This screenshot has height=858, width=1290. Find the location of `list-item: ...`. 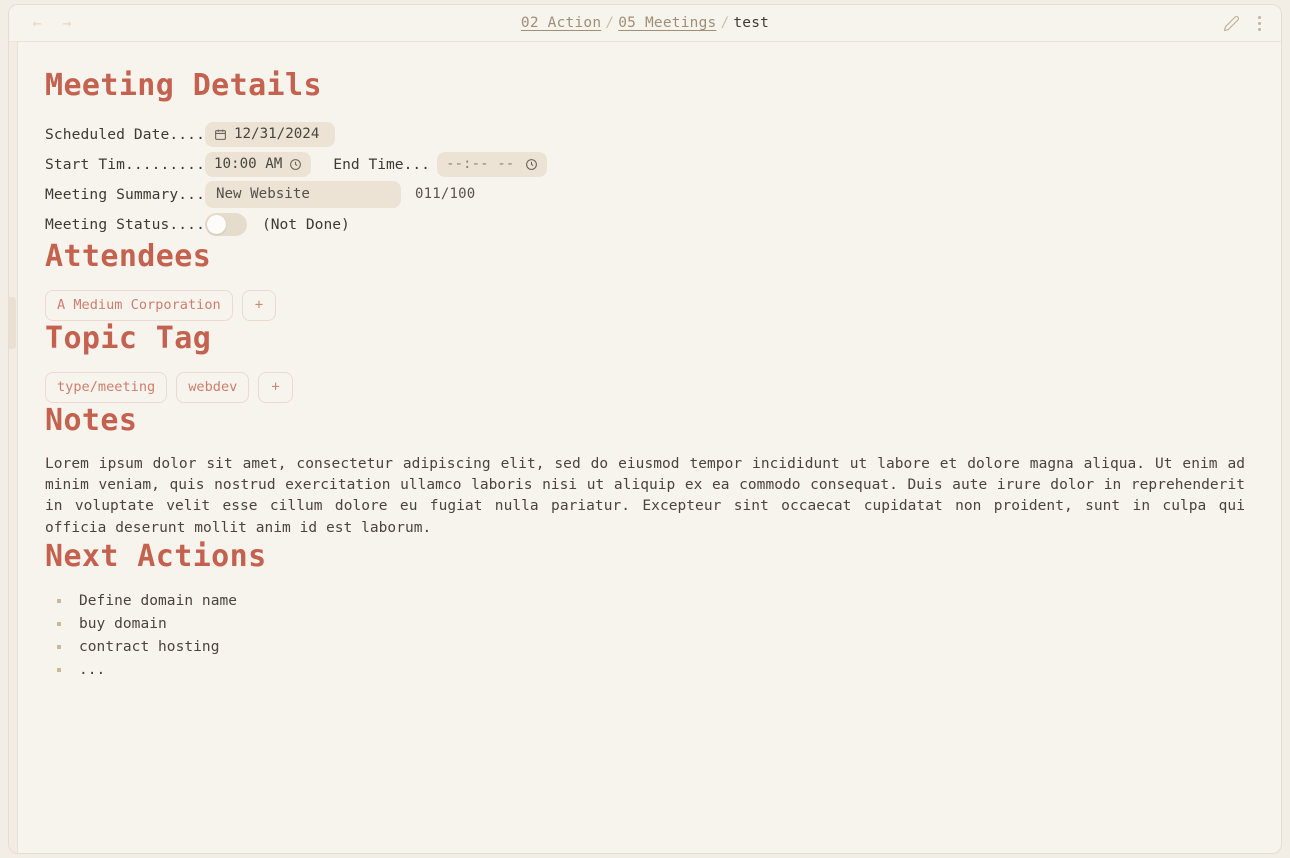

list-item: ... is located at coordinates (648, 670).